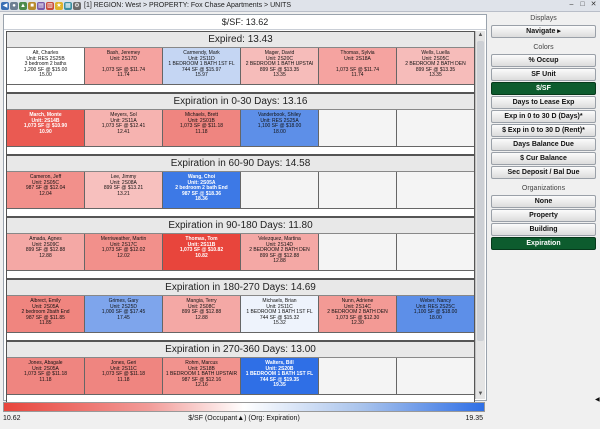 The width and height of the screenshot is (600, 429). I want to click on unit-detail: 10.90, so click(45, 131).